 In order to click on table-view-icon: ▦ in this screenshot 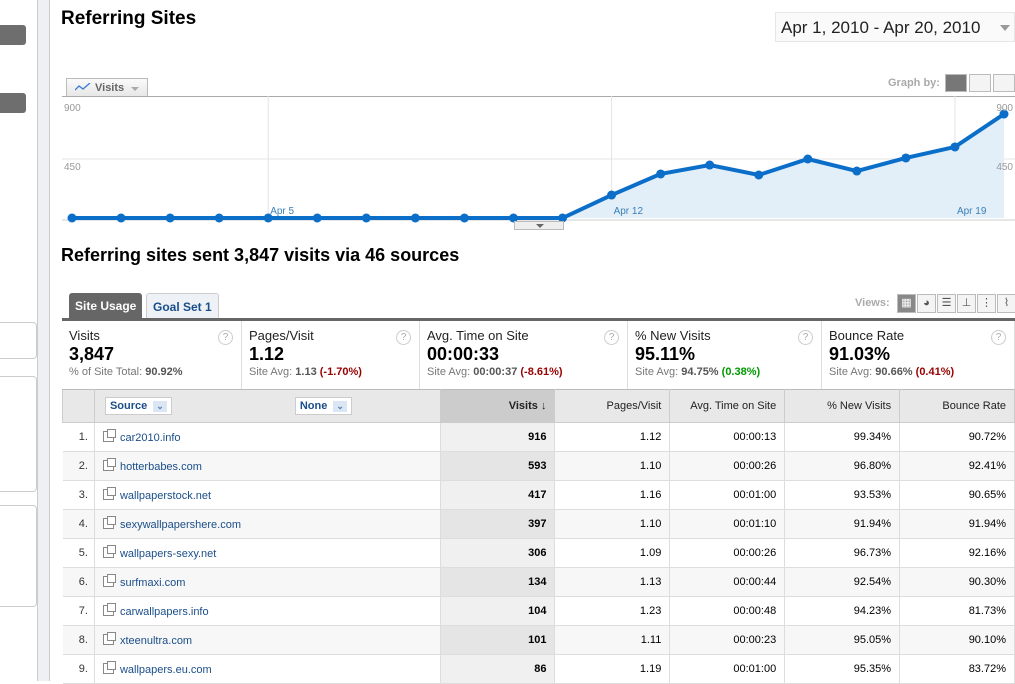, I will do `click(906, 303)`.